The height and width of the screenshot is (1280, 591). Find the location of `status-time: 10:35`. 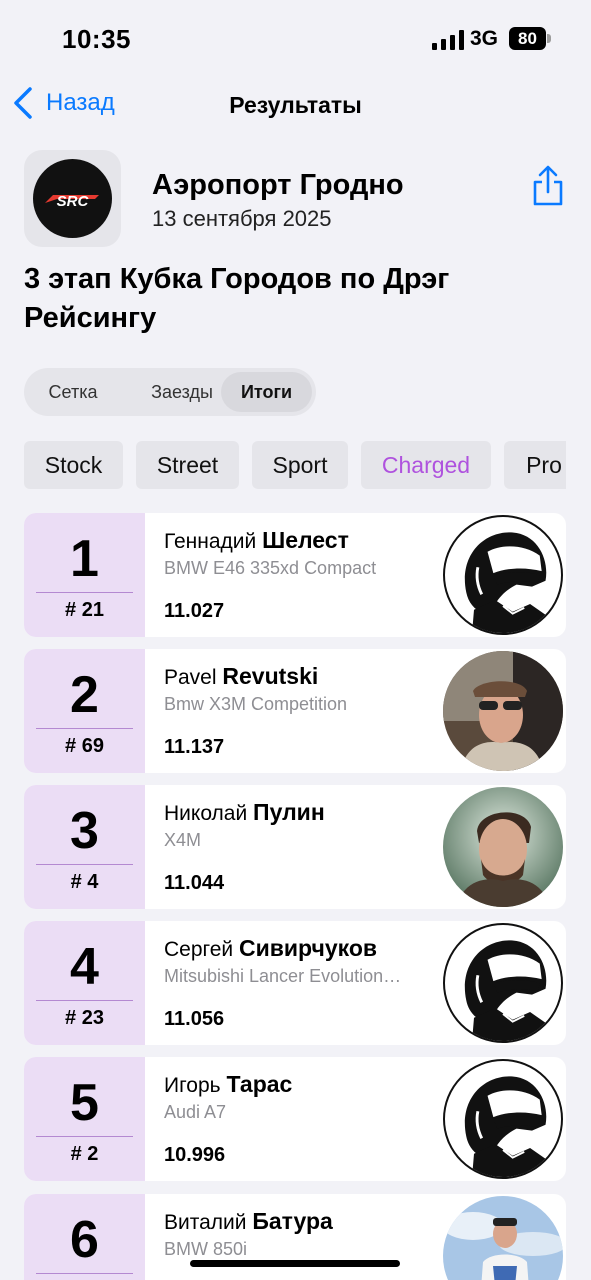

status-time: 10:35 is located at coordinates (96, 39).